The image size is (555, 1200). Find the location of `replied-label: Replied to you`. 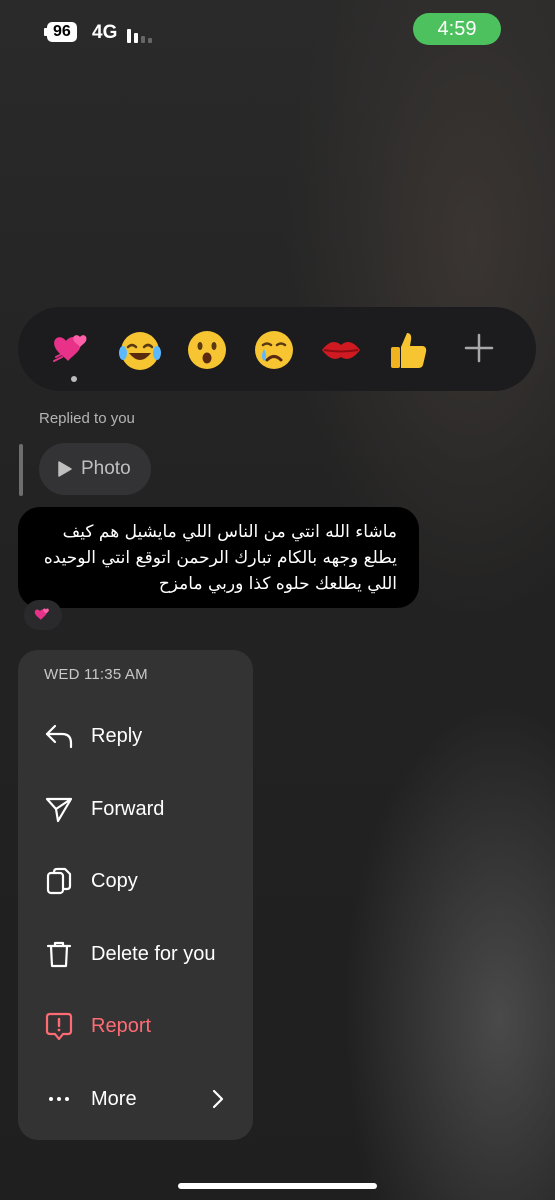

replied-label: Replied to you is located at coordinates (87, 418).